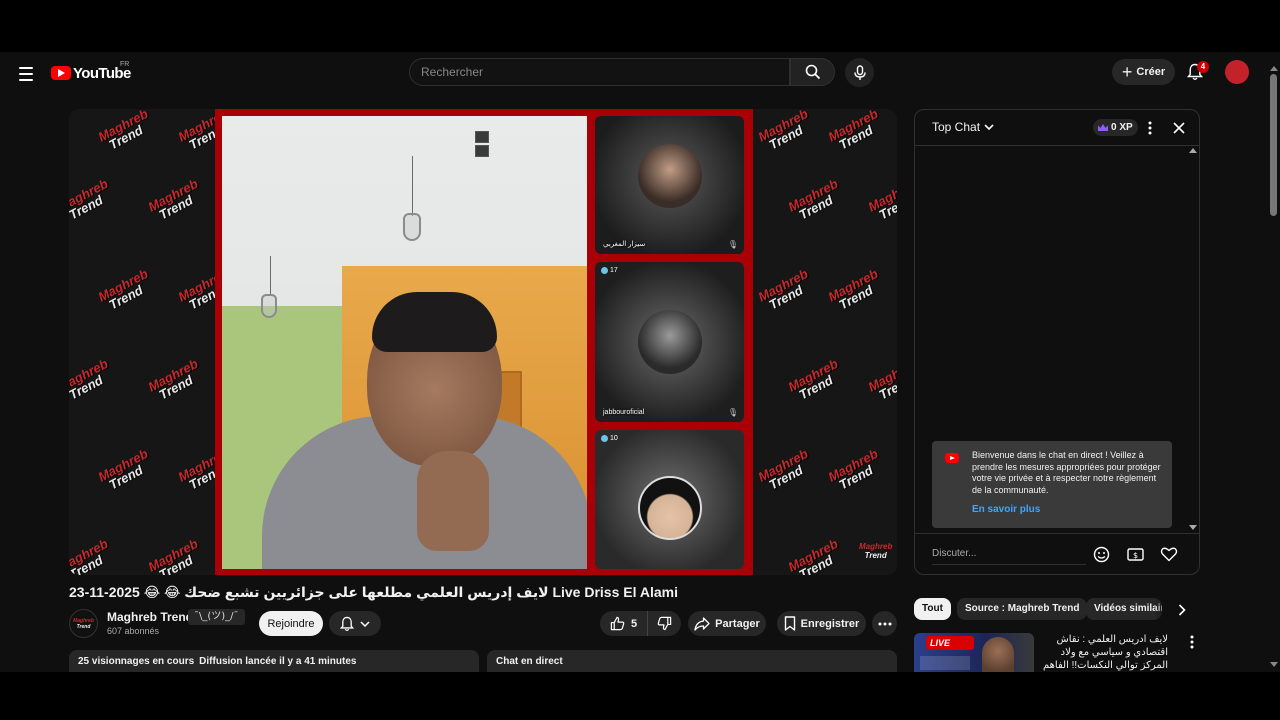  What do you see at coordinates (278, 661) in the screenshot?
I see `stream-start-time: Diffusion lancée il y a 41 minutes` at bounding box center [278, 661].